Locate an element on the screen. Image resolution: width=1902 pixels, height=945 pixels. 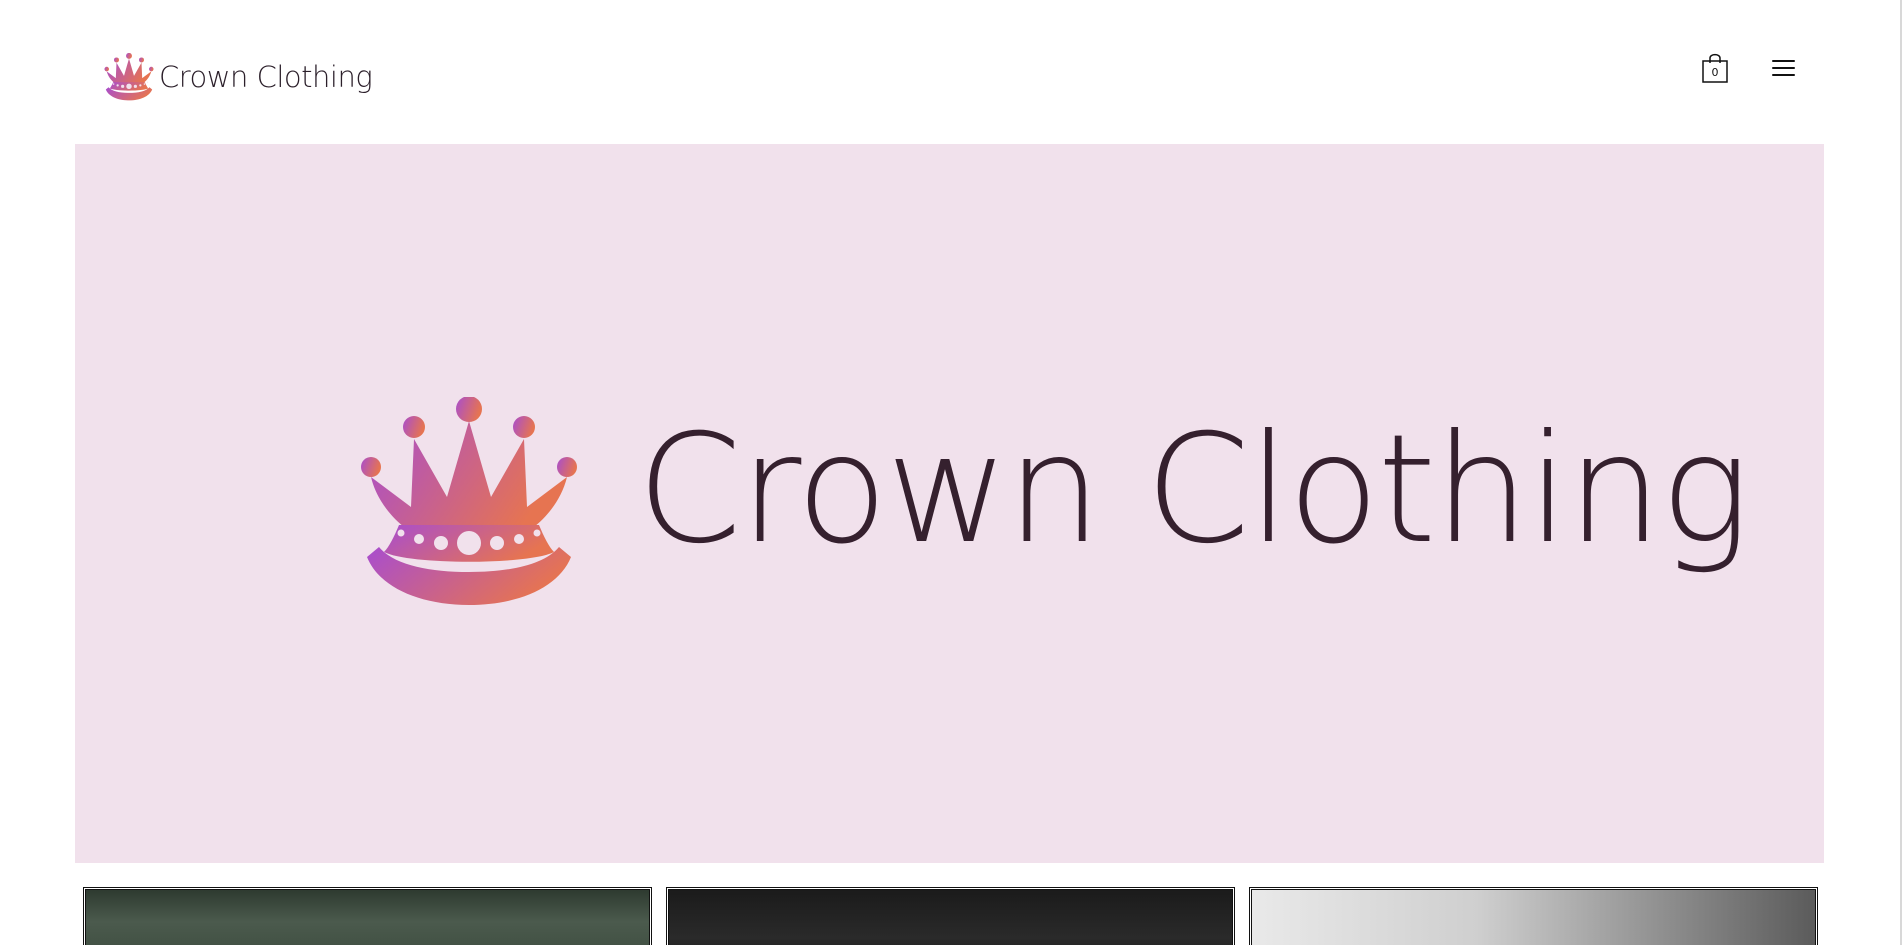
menu-button is located at coordinates (1784, 70).